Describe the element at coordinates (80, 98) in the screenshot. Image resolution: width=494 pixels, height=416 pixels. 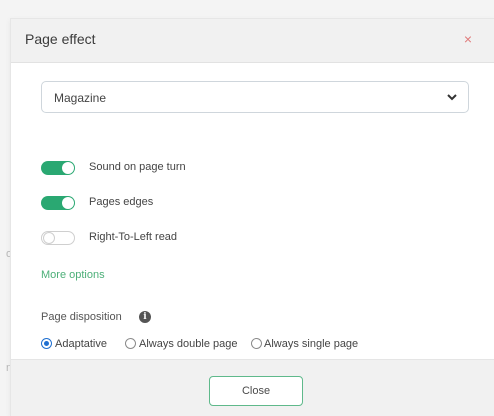
I see `effect-select-value: Magazine` at that location.